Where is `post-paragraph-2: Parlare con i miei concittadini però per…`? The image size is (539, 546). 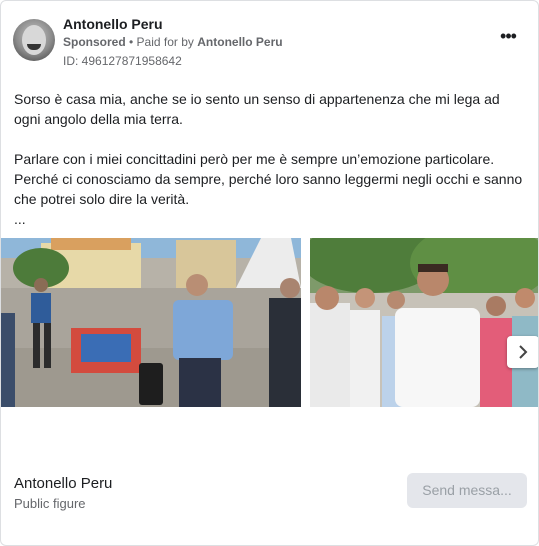 post-paragraph-2: Parlare con i miei concittadini però per… is located at coordinates (268, 179).